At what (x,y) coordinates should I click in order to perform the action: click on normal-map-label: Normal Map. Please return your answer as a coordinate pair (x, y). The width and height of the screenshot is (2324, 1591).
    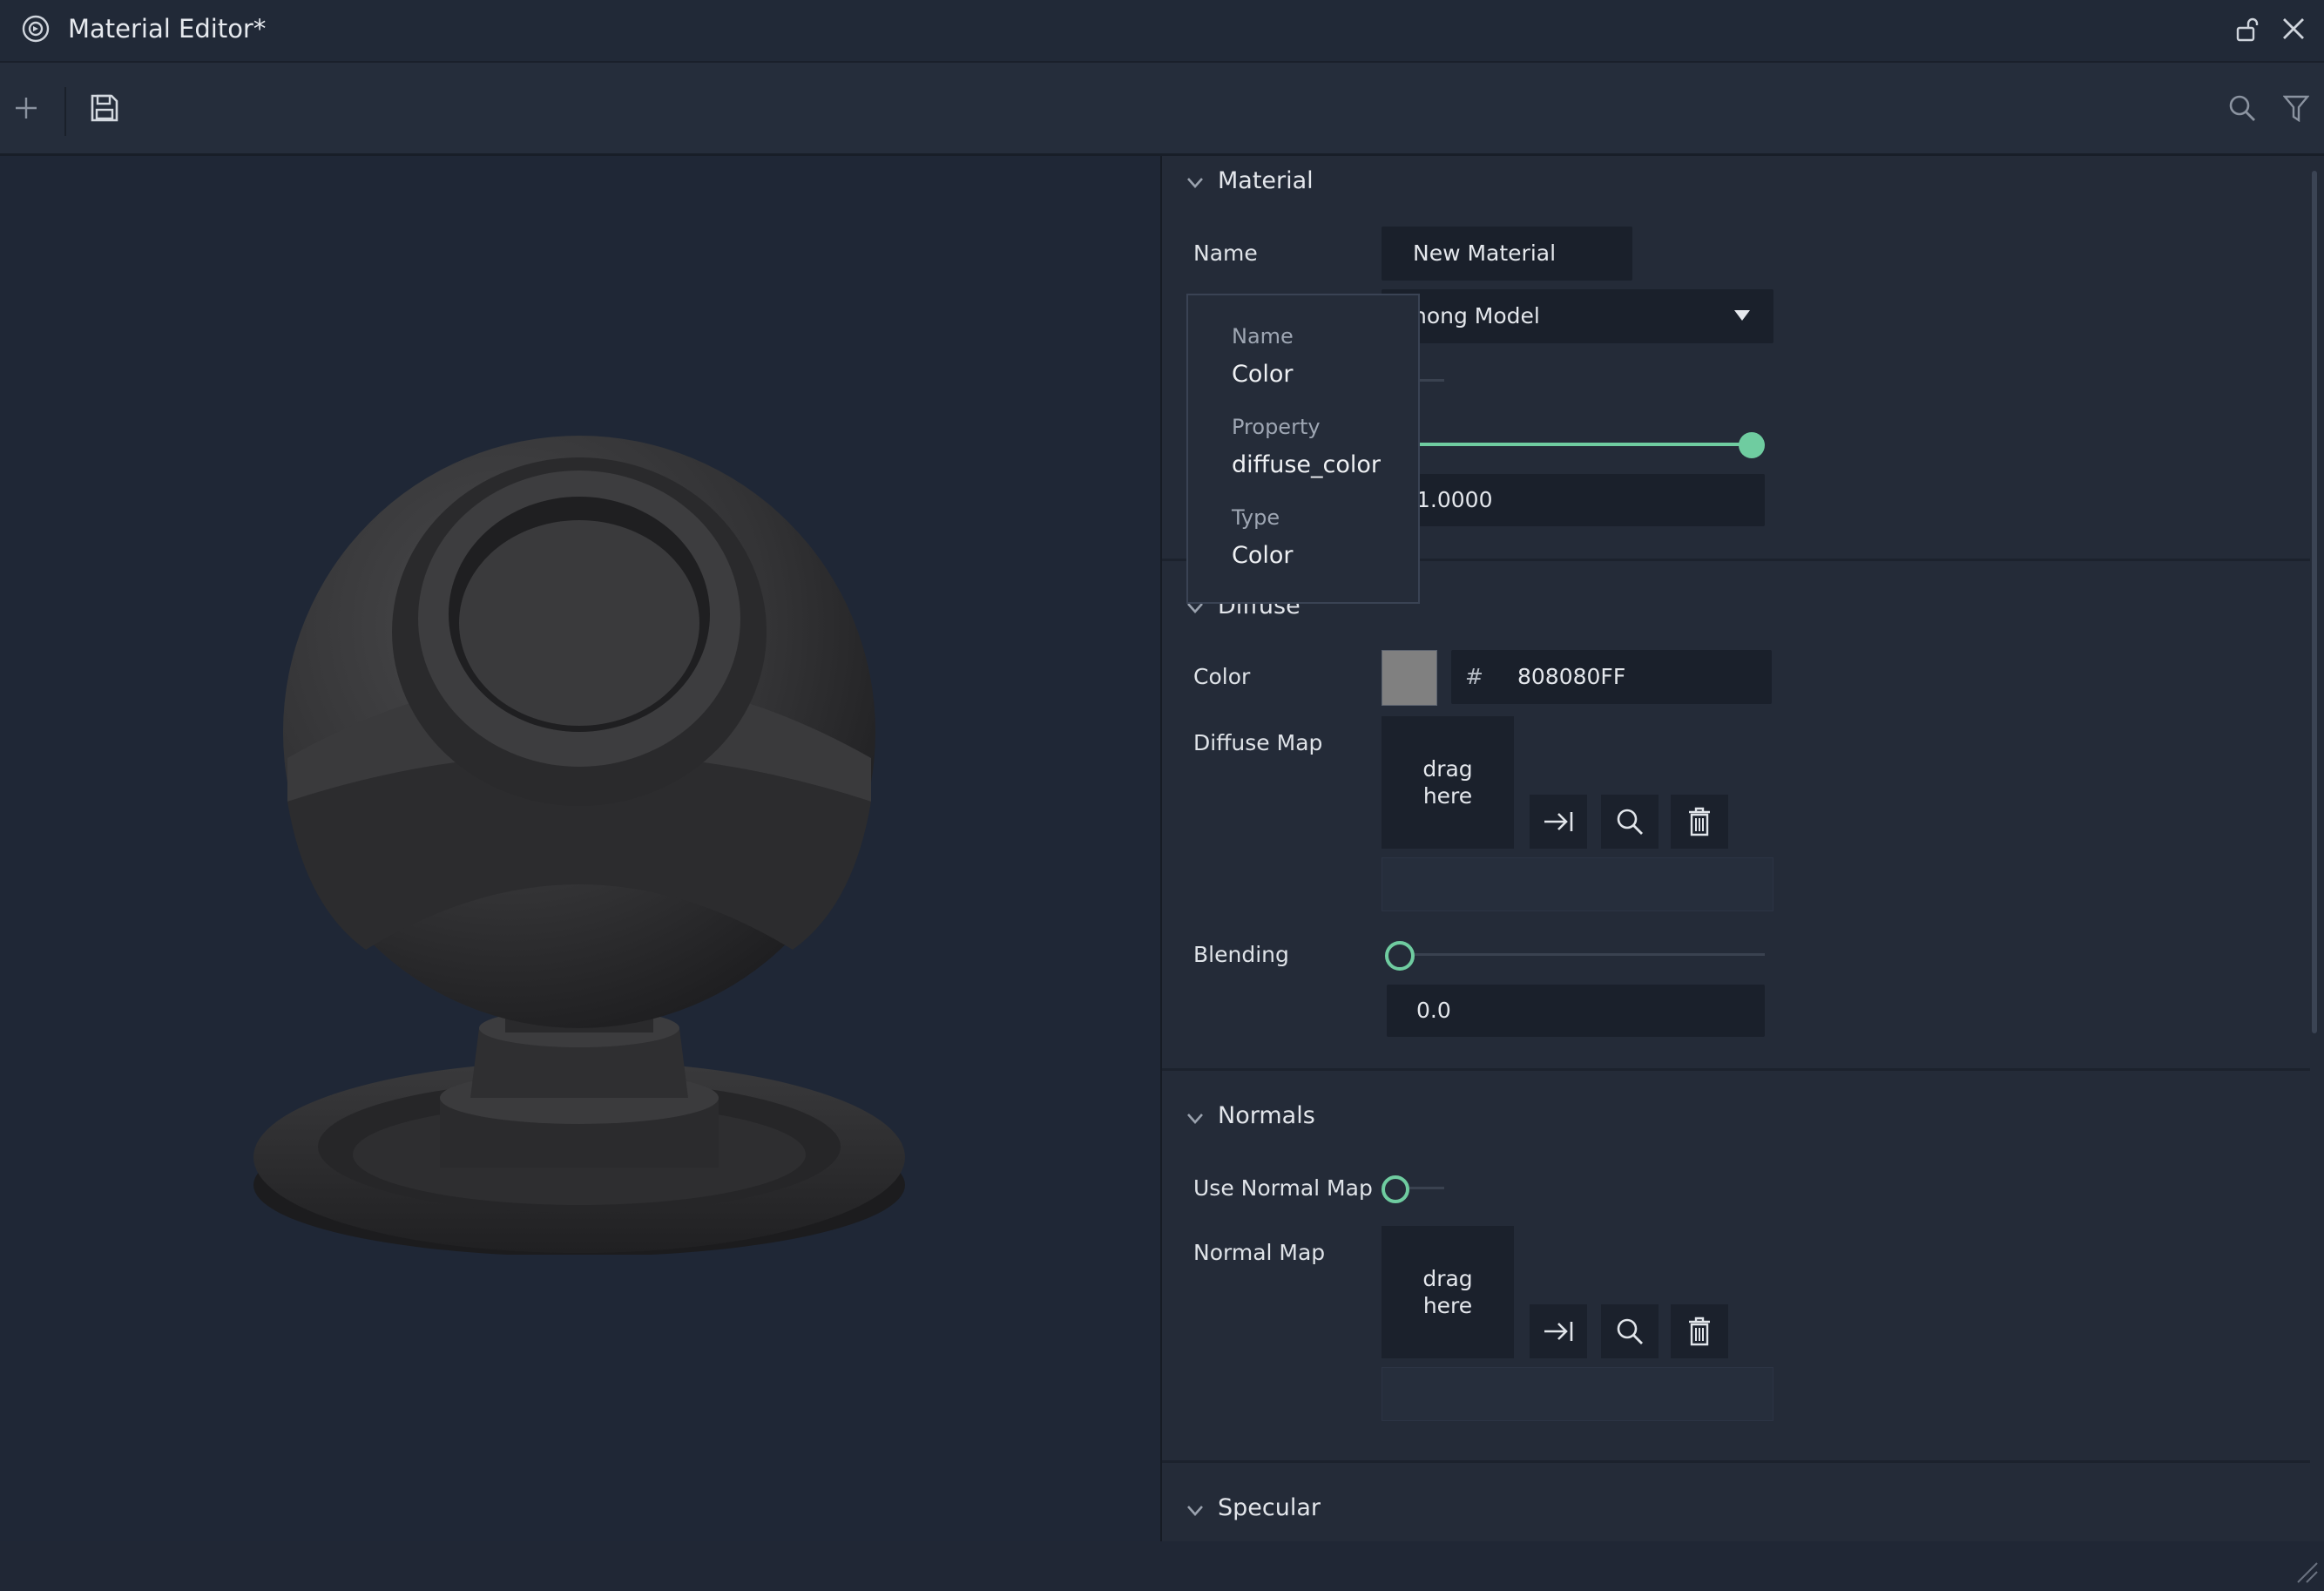
    Looking at the image, I should click on (1259, 1252).